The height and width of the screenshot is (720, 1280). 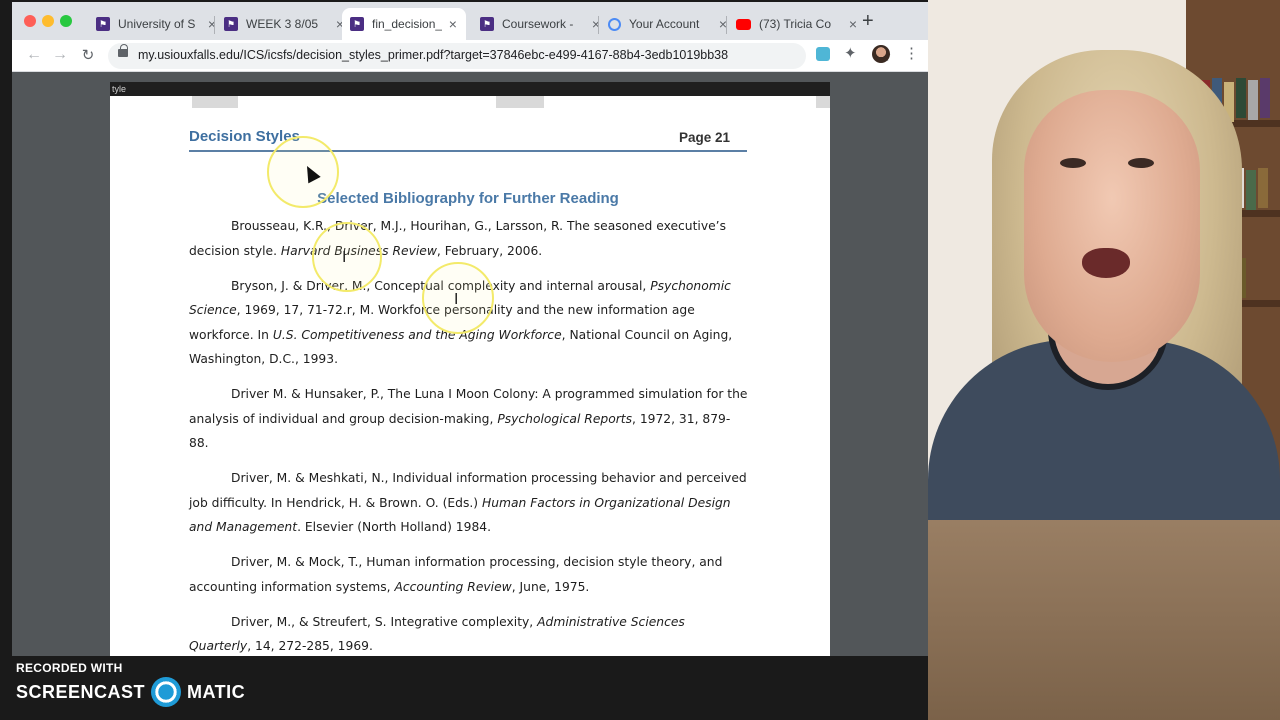 I want to click on tab-fin-decision: ⚑ fin_decision_s ×, so click(x=404, y=24).